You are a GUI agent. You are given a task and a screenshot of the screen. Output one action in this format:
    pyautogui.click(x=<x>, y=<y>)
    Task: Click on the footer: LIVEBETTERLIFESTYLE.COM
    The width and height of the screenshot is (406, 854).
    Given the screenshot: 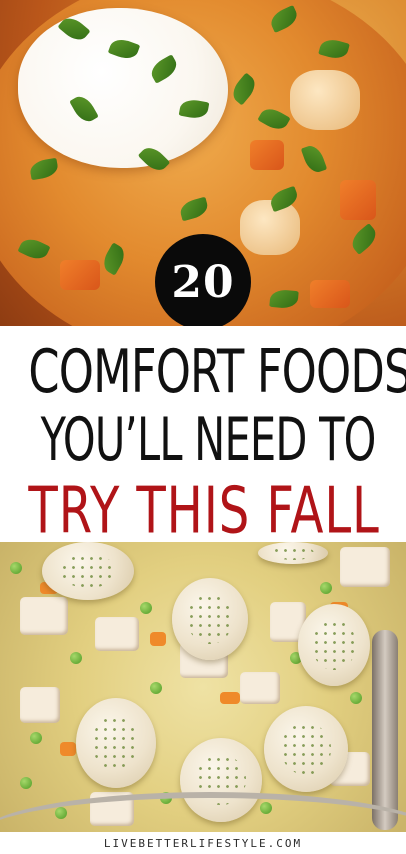 What is the action you would take?
    pyautogui.click(x=203, y=843)
    